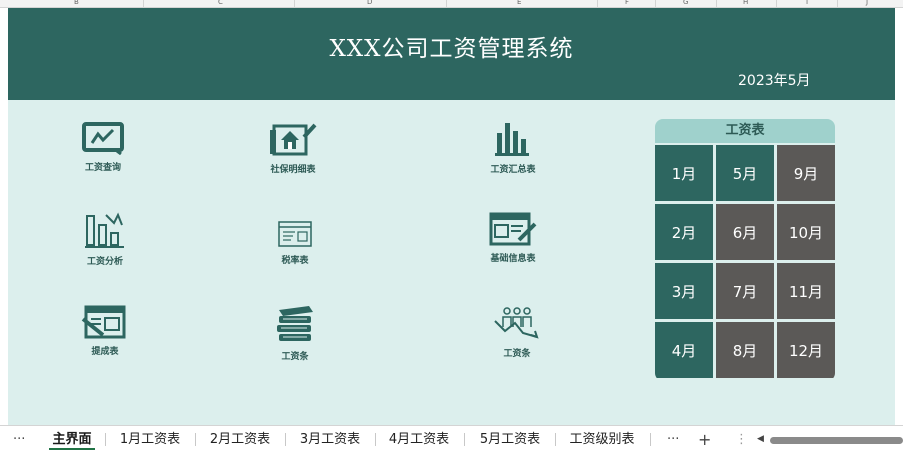  What do you see at coordinates (451, 49) in the screenshot?
I see `page-title: XXX公司工资管理系统` at bounding box center [451, 49].